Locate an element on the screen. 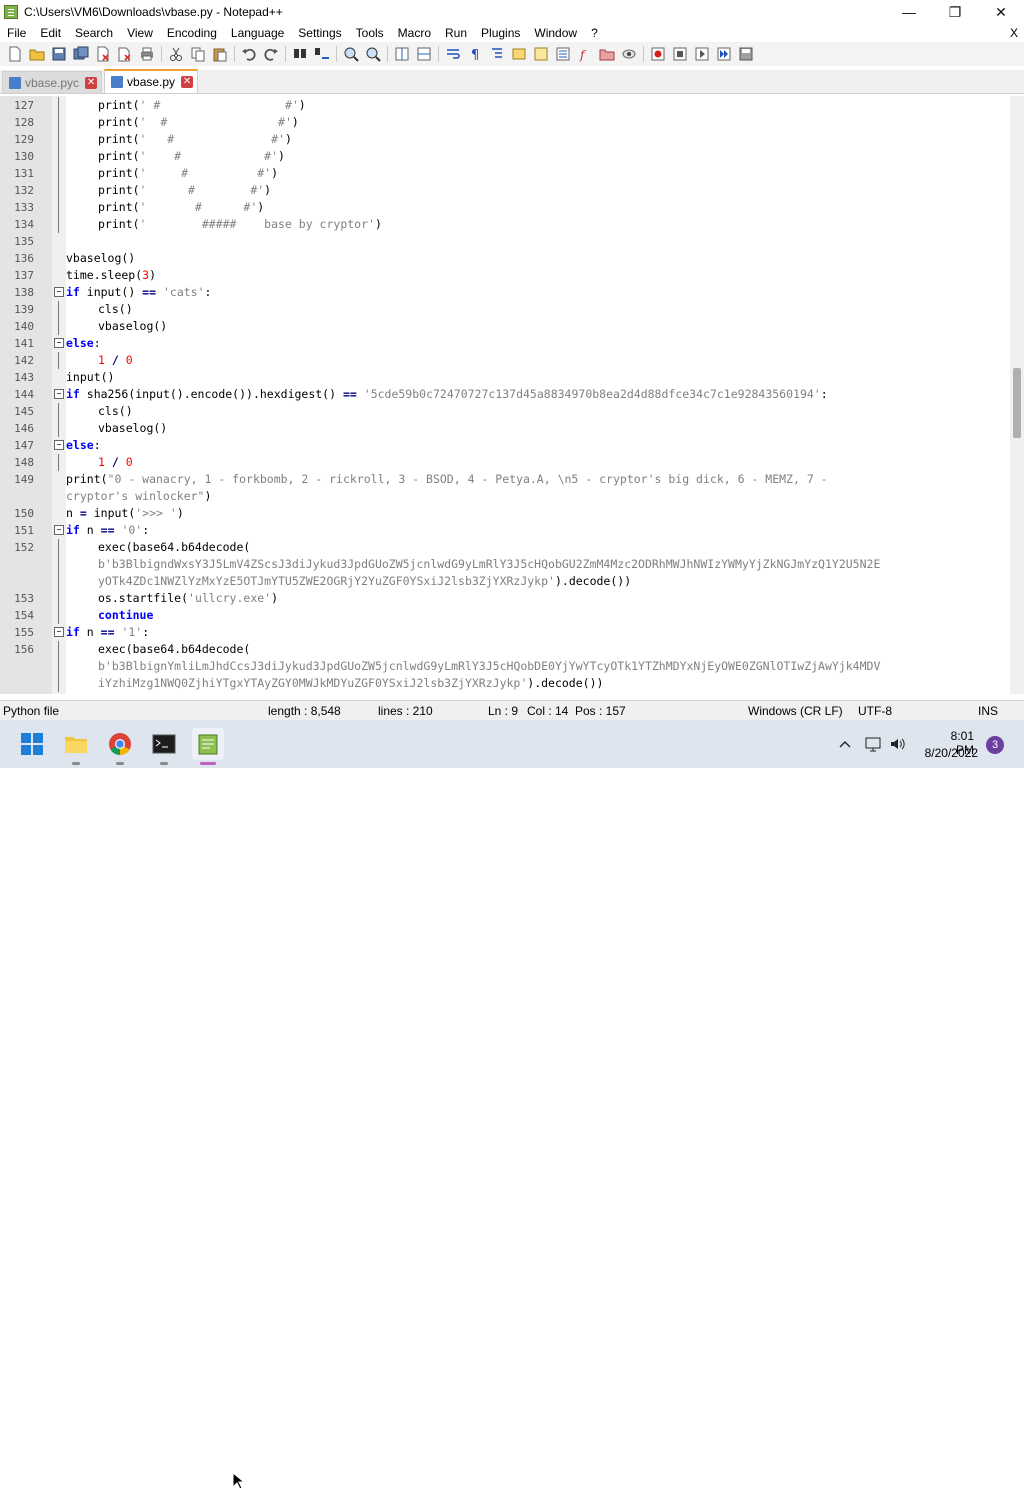 The image size is (1024, 1490). code-line: 139 cls() is located at coordinates (505, 309).